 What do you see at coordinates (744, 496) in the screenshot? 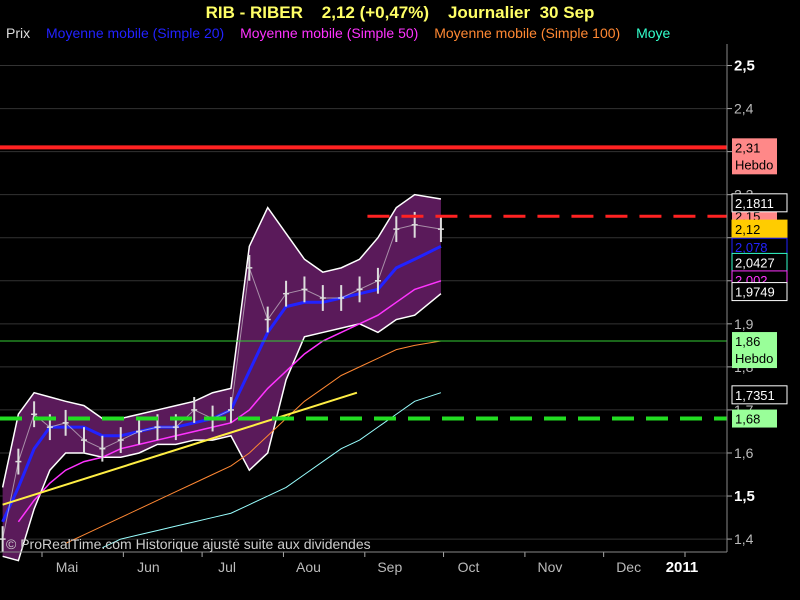
I see `y-tick-label-10: 1,5` at bounding box center [744, 496].